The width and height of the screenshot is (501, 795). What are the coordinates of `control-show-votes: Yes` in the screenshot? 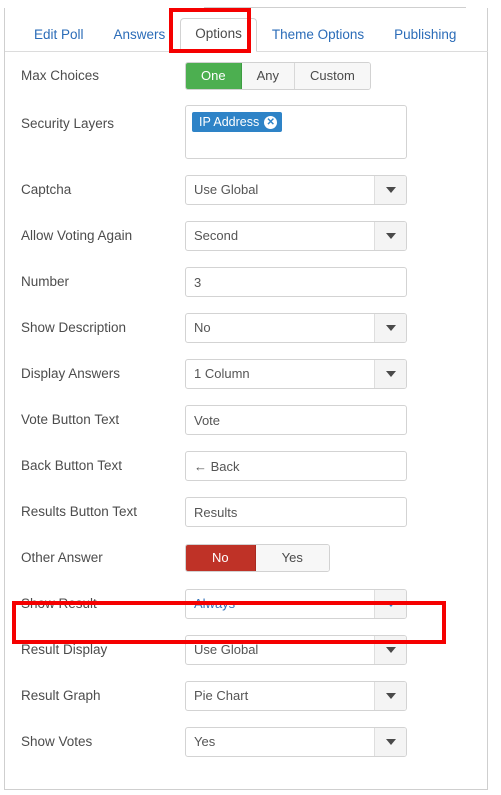 It's located at (296, 742).